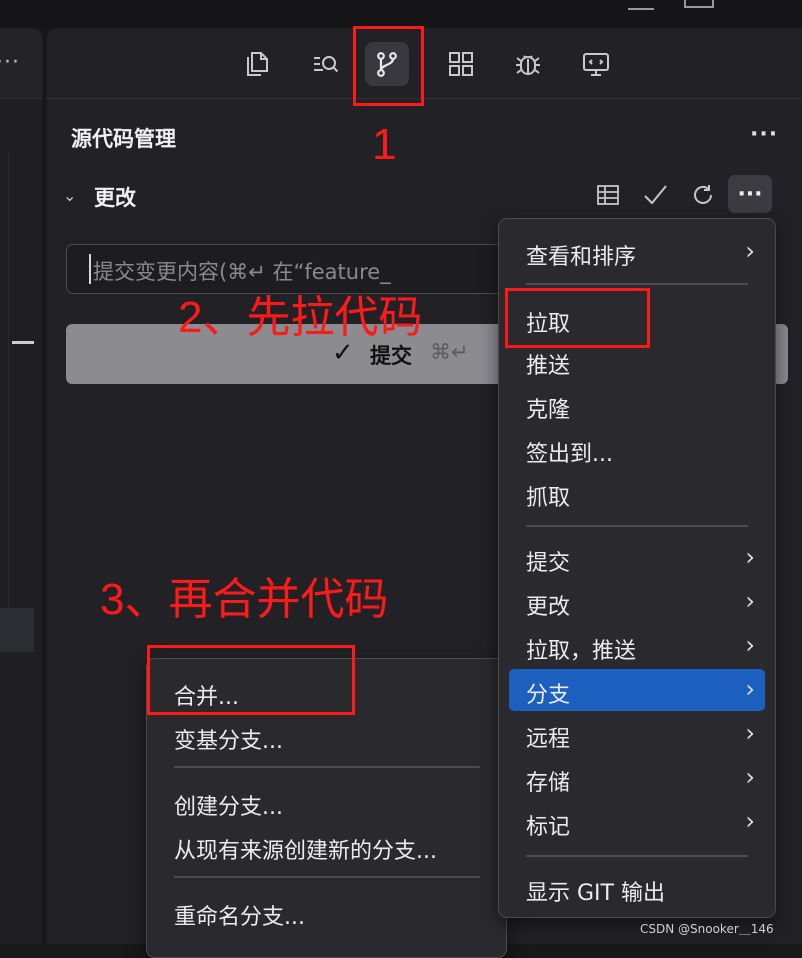 The image size is (802, 958). What do you see at coordinates (461, 64) in the screenshot?
I see `extensions-icon` at bounding box center [461, 64].